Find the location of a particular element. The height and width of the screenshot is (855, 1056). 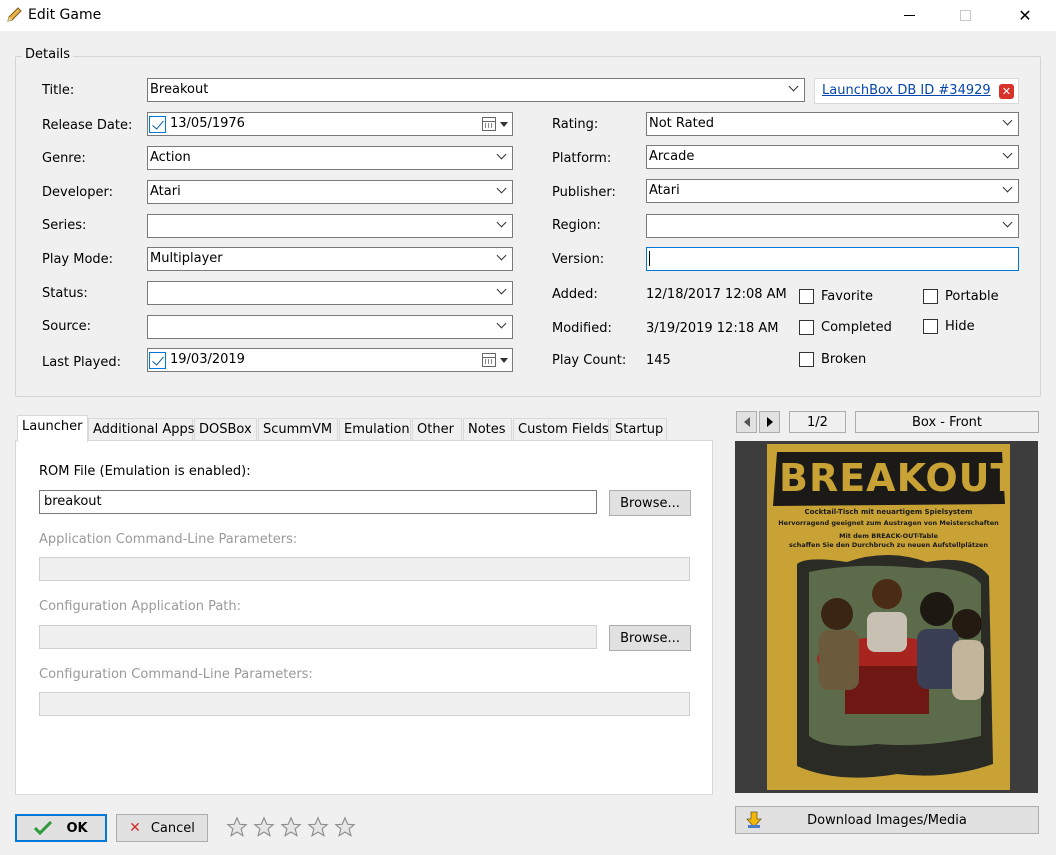

tab-notes: Notes is located at coordinates (487, 429).